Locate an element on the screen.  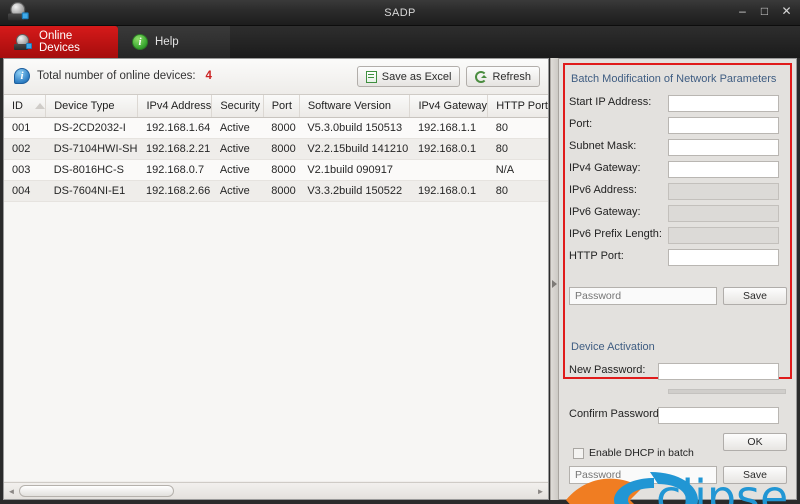
field-subnet-mask: Subnet Mask: is located at coordinates (678, 147).